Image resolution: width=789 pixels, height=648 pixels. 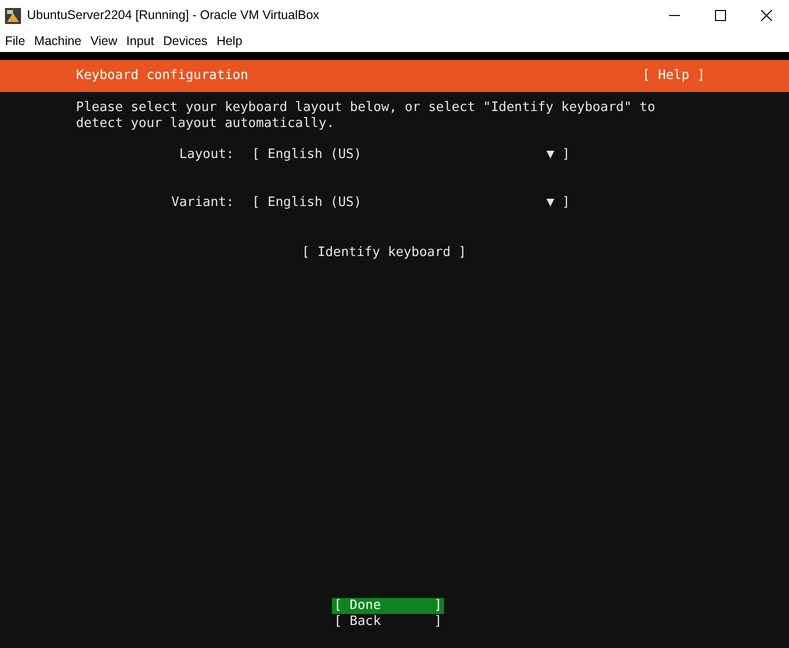 What do you see at coordinates (58, 41) in the screenshot?
I see `menu-item: Machine` at bounding box center [58, 41].